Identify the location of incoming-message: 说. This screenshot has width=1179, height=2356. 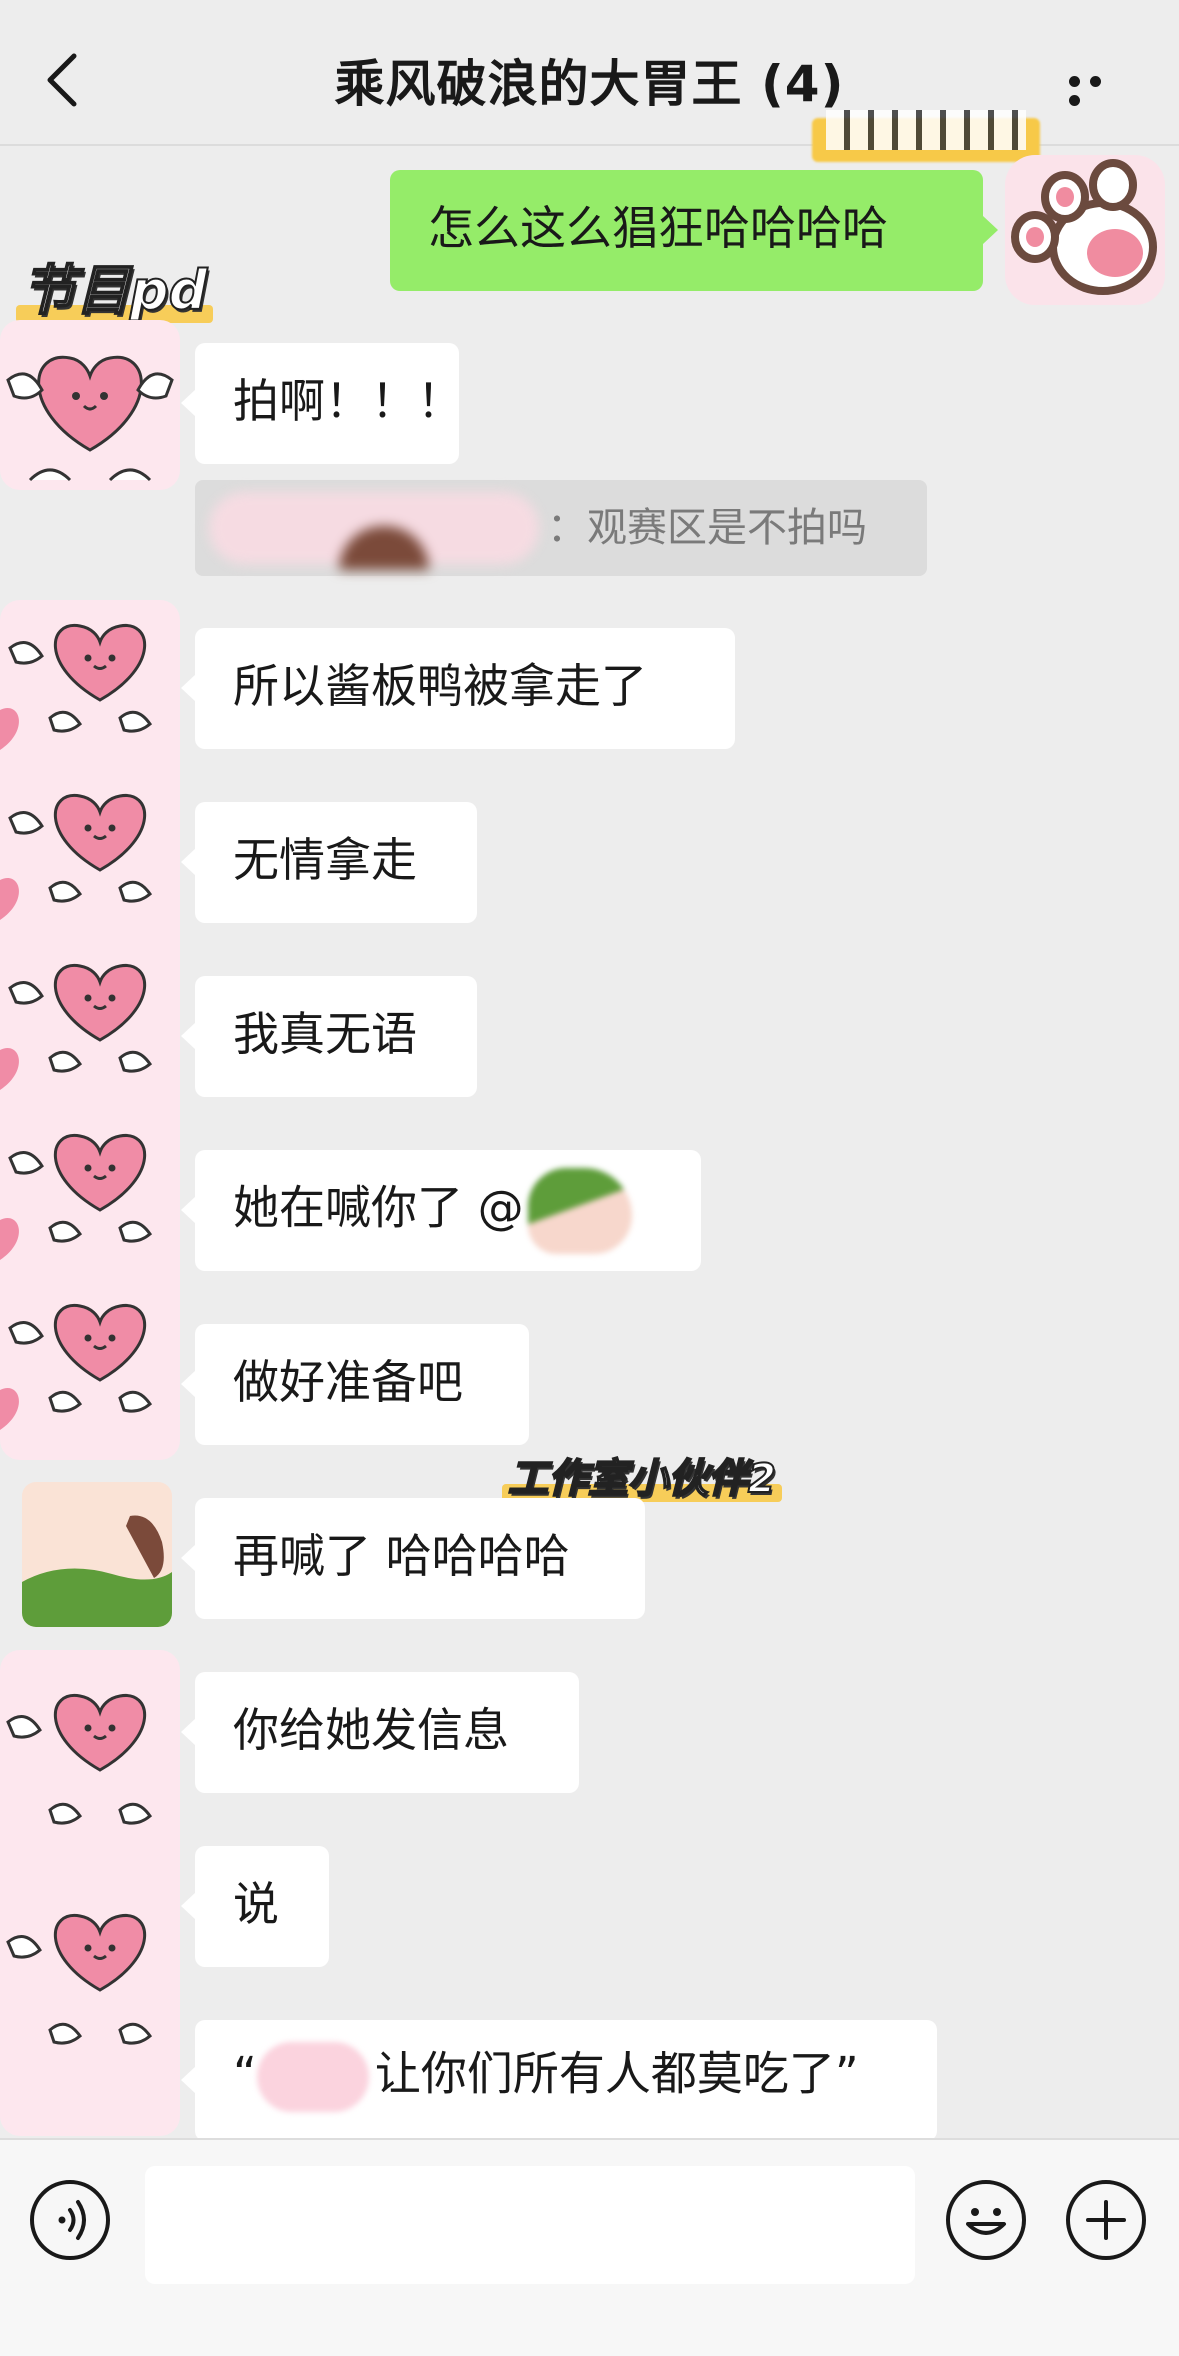
(255, 1906).